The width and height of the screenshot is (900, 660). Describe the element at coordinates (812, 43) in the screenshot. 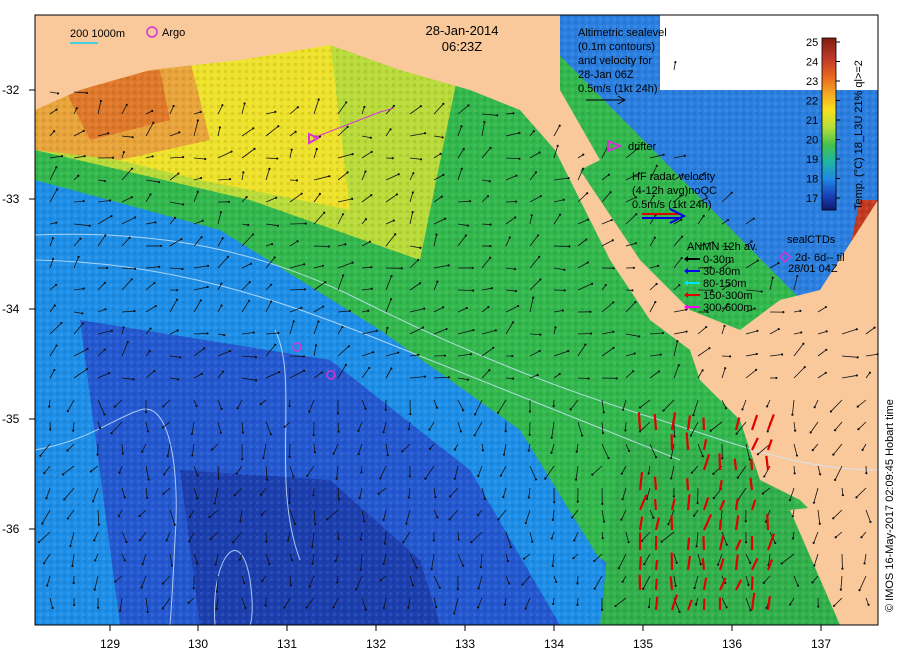

I see `colorbar-tick: 25` at that location.